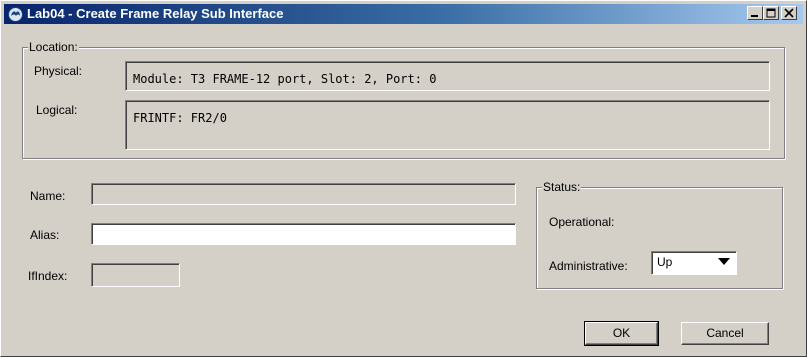  I want to click on ifindex-field, so click(135, 275).